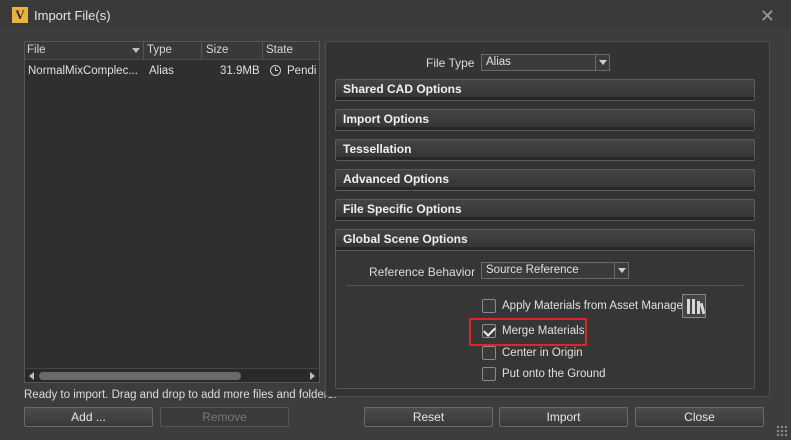 Image resolution: width=791 pixels, height=440 pixels. I want to click on scrollbar-thumb, so click(140, 376).